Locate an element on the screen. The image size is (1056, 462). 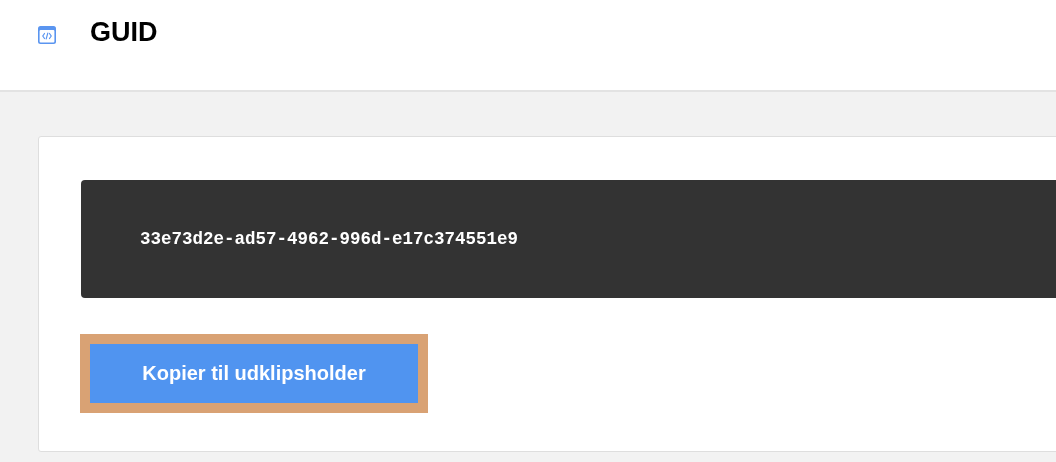
code-icon is located at coordinates (47, 35).